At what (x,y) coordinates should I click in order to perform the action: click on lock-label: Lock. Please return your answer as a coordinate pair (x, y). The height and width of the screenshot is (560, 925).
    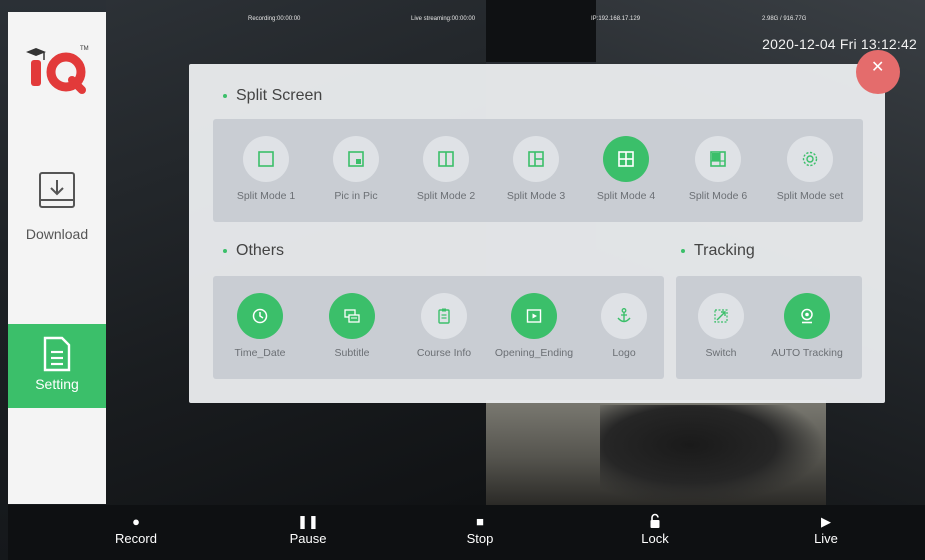
    Looking at the image, I should click on (655, 538).